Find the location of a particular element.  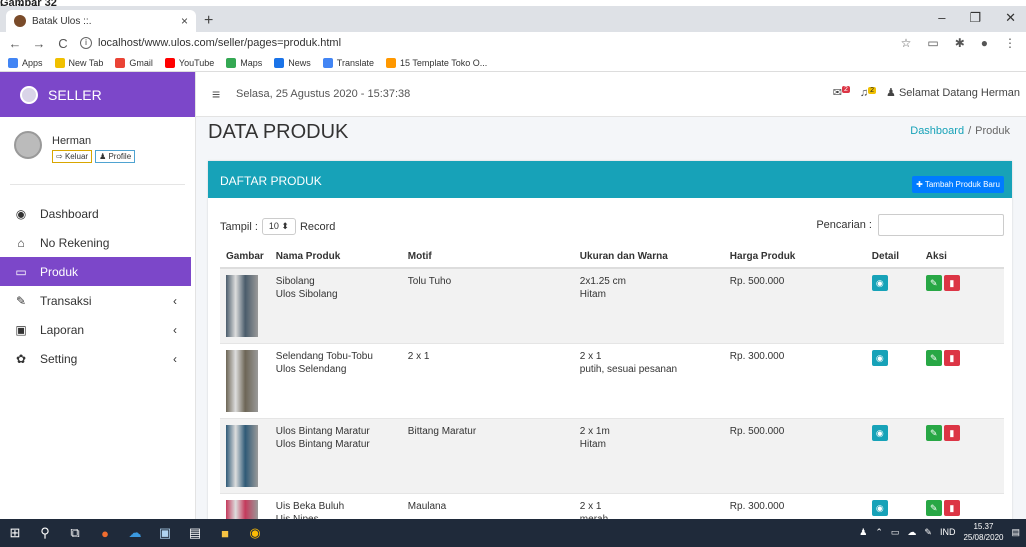

sidebar-item-setting: ✿ Setting ‹ is located at coordinates (97, 358).